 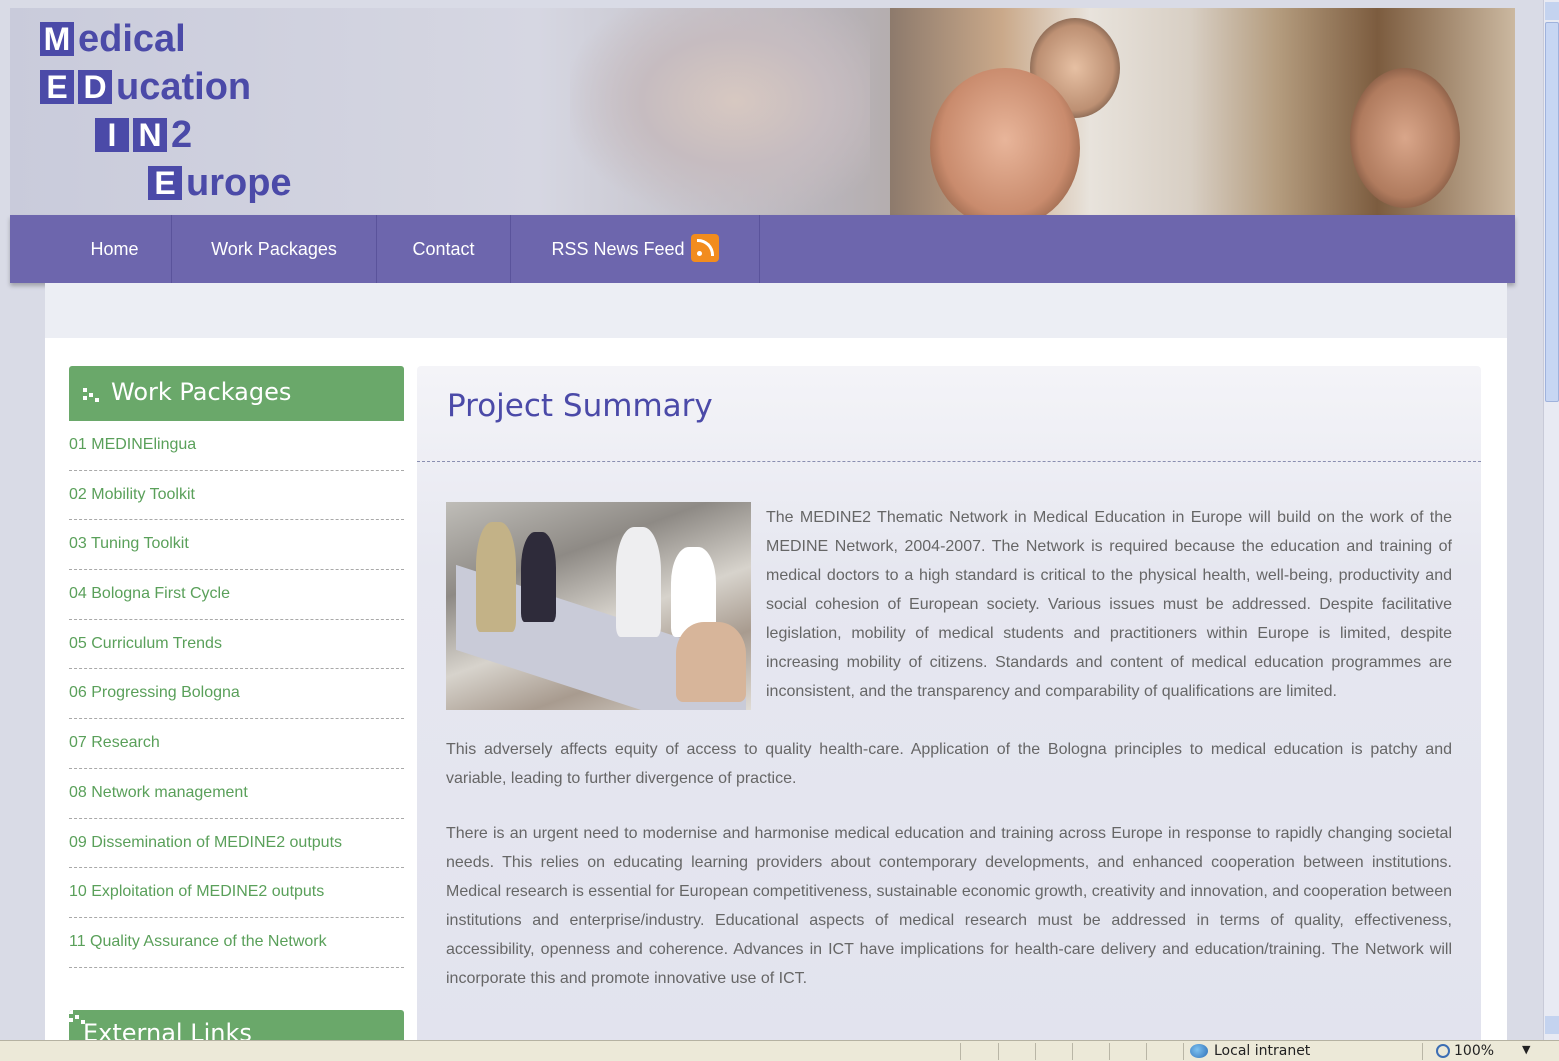 I want to click on sidebar-heading-work-packages: Work Packages, so click(x=236, y=393).